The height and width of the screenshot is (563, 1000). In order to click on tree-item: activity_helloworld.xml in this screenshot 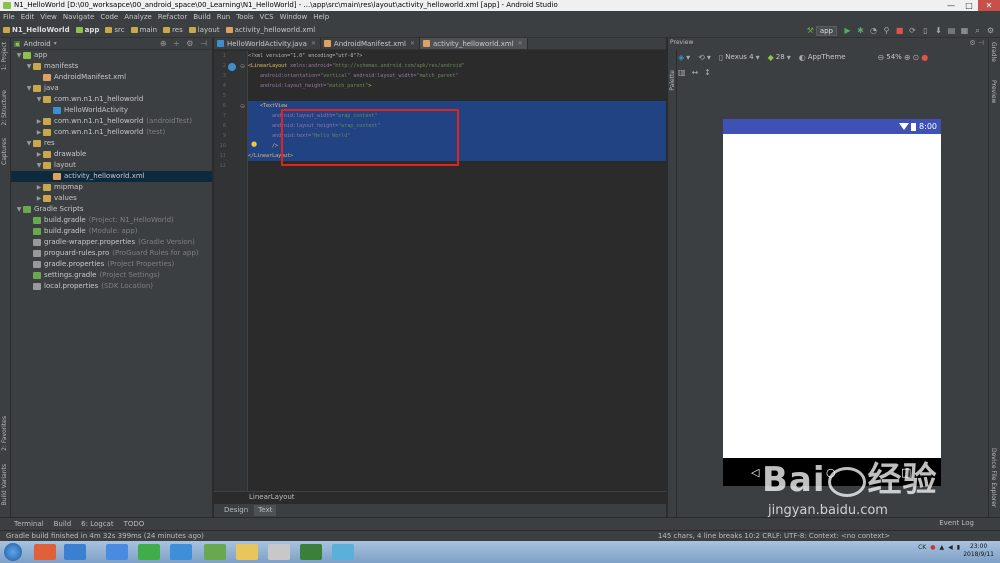, I will do `click(111, 176)`.